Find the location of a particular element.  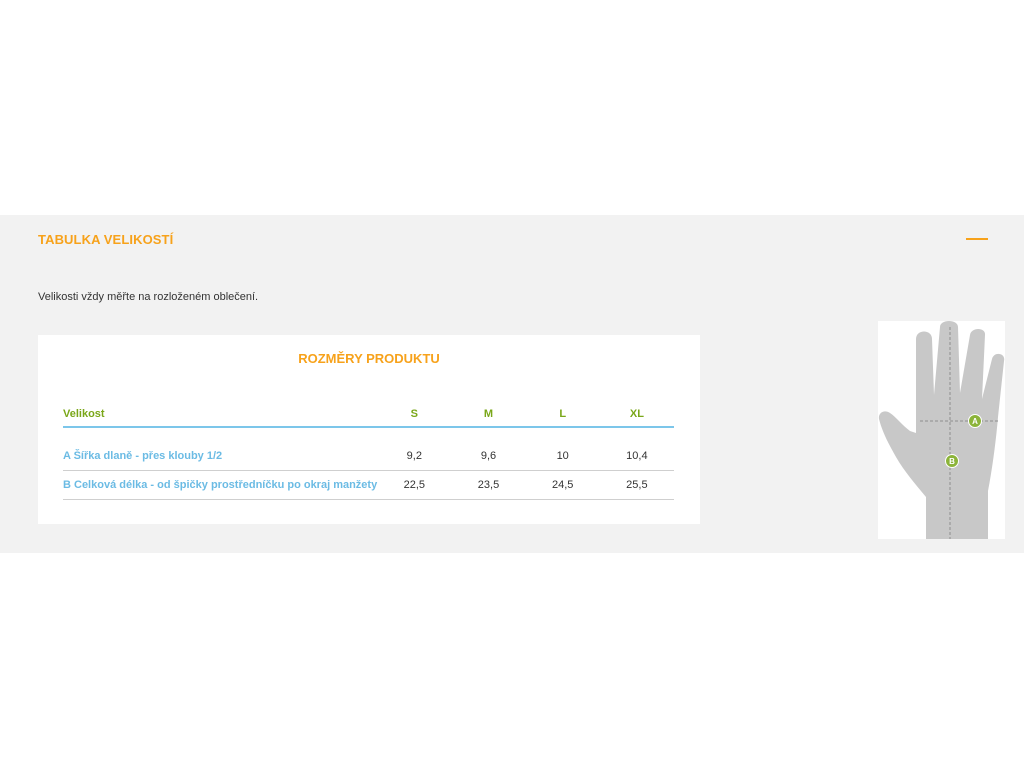

hand-diagram: A B is located at coordinates (941, 430).